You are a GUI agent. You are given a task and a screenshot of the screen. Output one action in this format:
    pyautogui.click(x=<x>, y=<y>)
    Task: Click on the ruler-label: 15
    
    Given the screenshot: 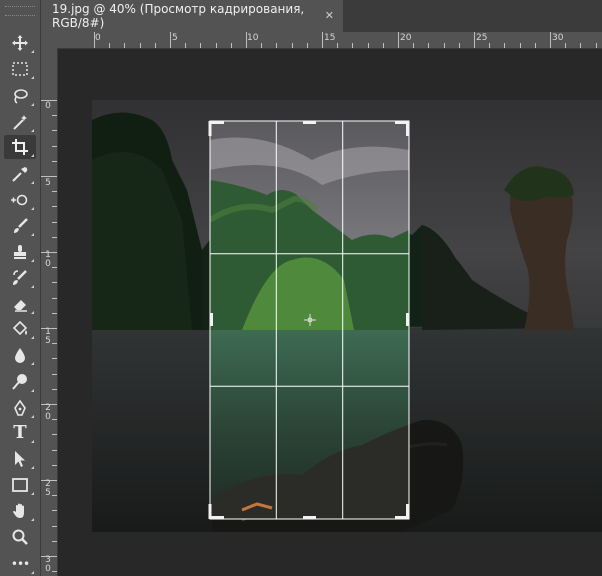 What is the action you would take?
    pyautogui.click(x=330, y=38)
    